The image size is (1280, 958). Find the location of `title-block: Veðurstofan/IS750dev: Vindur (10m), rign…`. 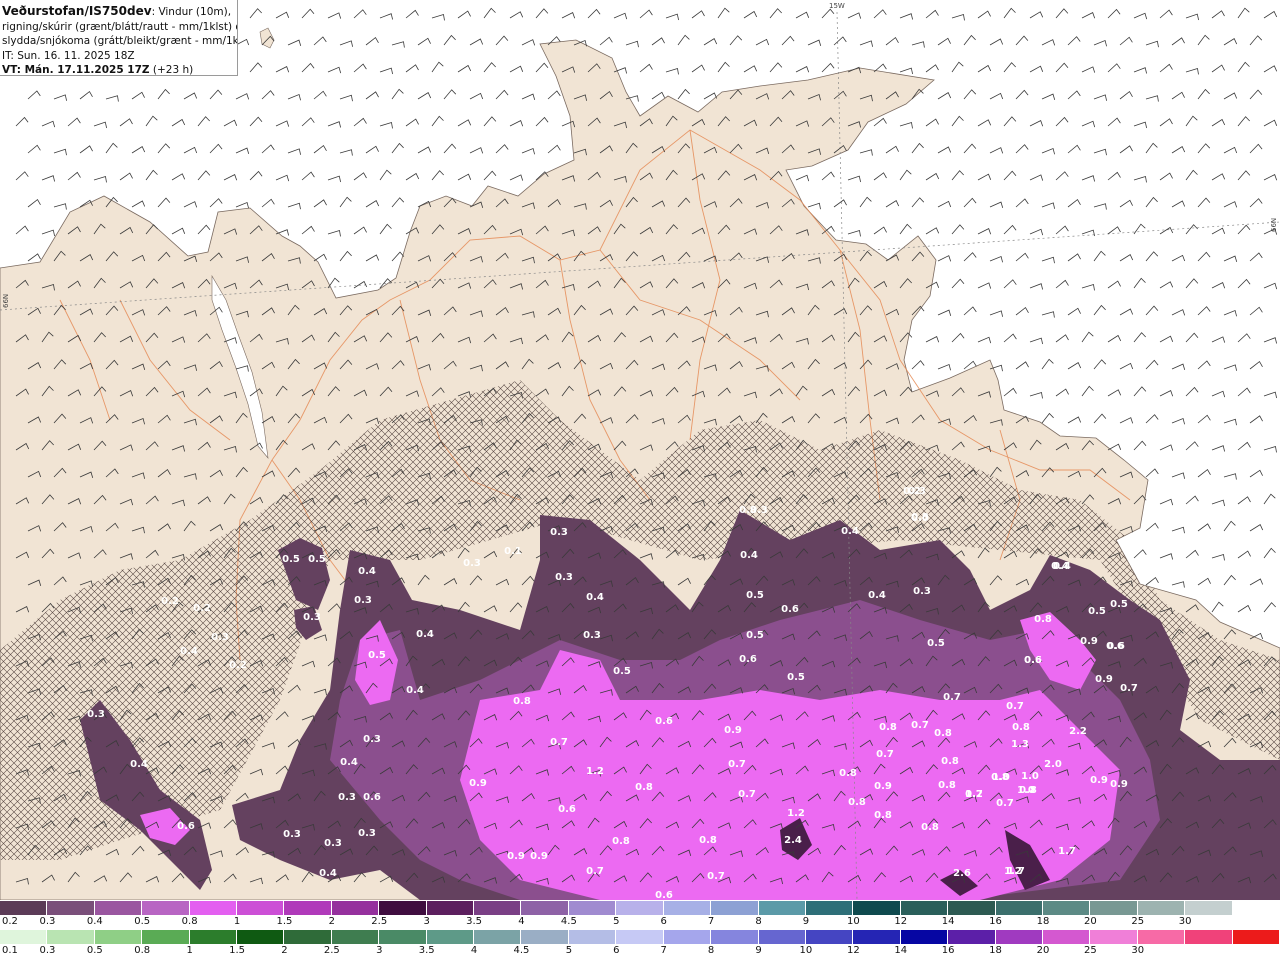

title-block: Veðurstofan/IS750dev: Vindur (10m), rign… is located at coordinates (119, 38).